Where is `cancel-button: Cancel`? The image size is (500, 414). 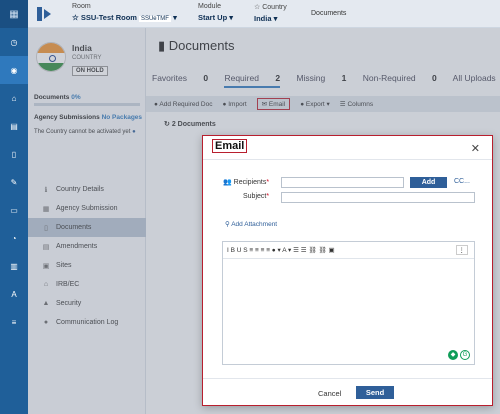
cancel-button: Cancel is located at coordinates (329, 393).